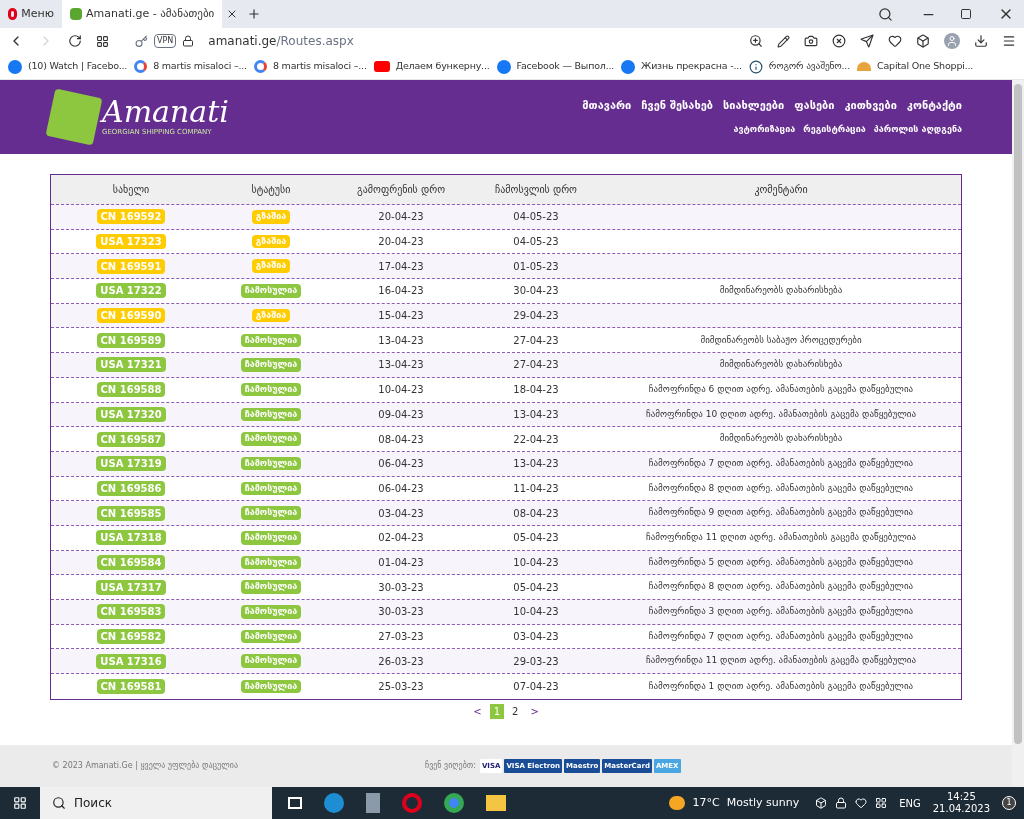  I want to click on opera-icon, so click(412, 803).